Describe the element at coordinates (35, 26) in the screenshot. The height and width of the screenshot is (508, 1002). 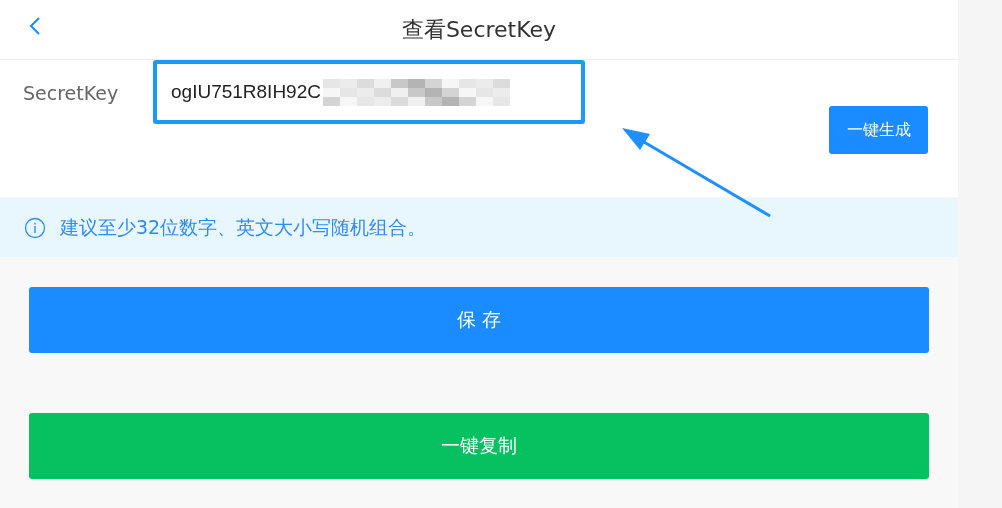
I see `back-icon` at that location.